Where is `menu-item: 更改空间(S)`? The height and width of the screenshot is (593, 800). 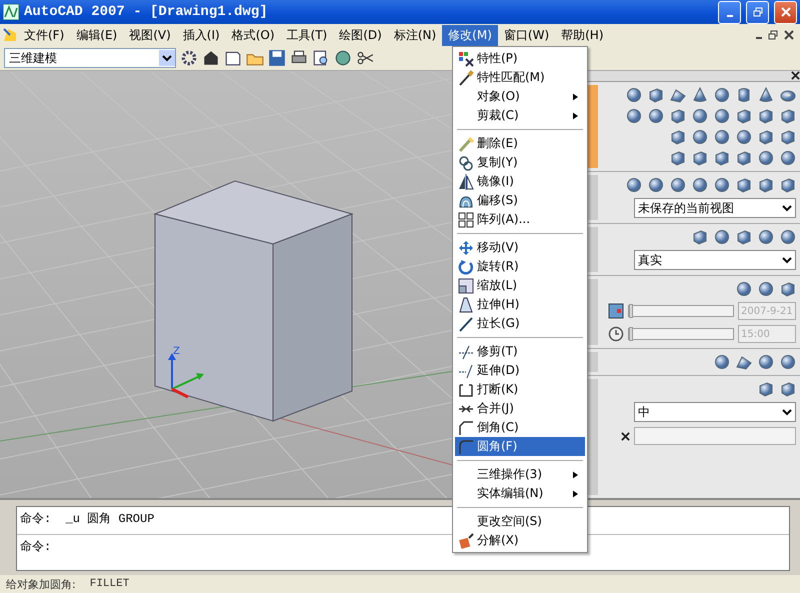 menu-item: 更改空间(S) is located at coordinates (520, 521).